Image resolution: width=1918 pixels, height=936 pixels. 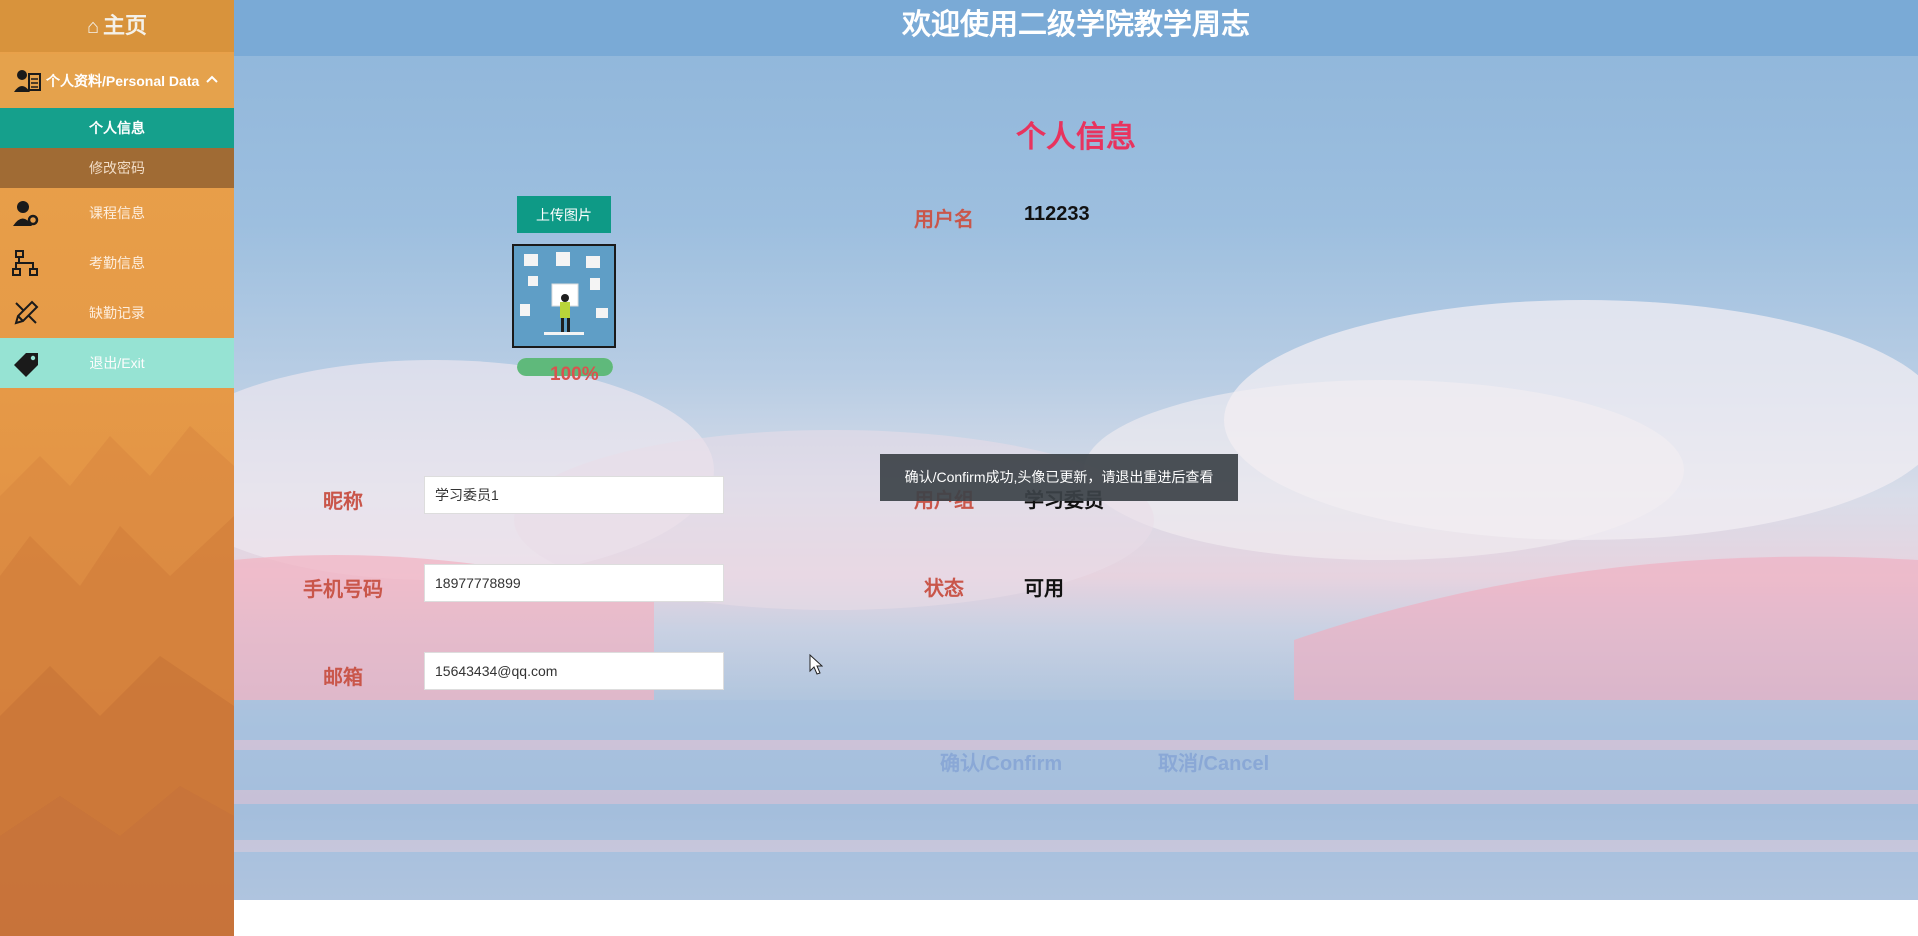 What do you see at coordinates (117, 263) in the screenshot?
I see `sidebar-item-attendance-info: 考勤信息` at bounding box center [117, 263].